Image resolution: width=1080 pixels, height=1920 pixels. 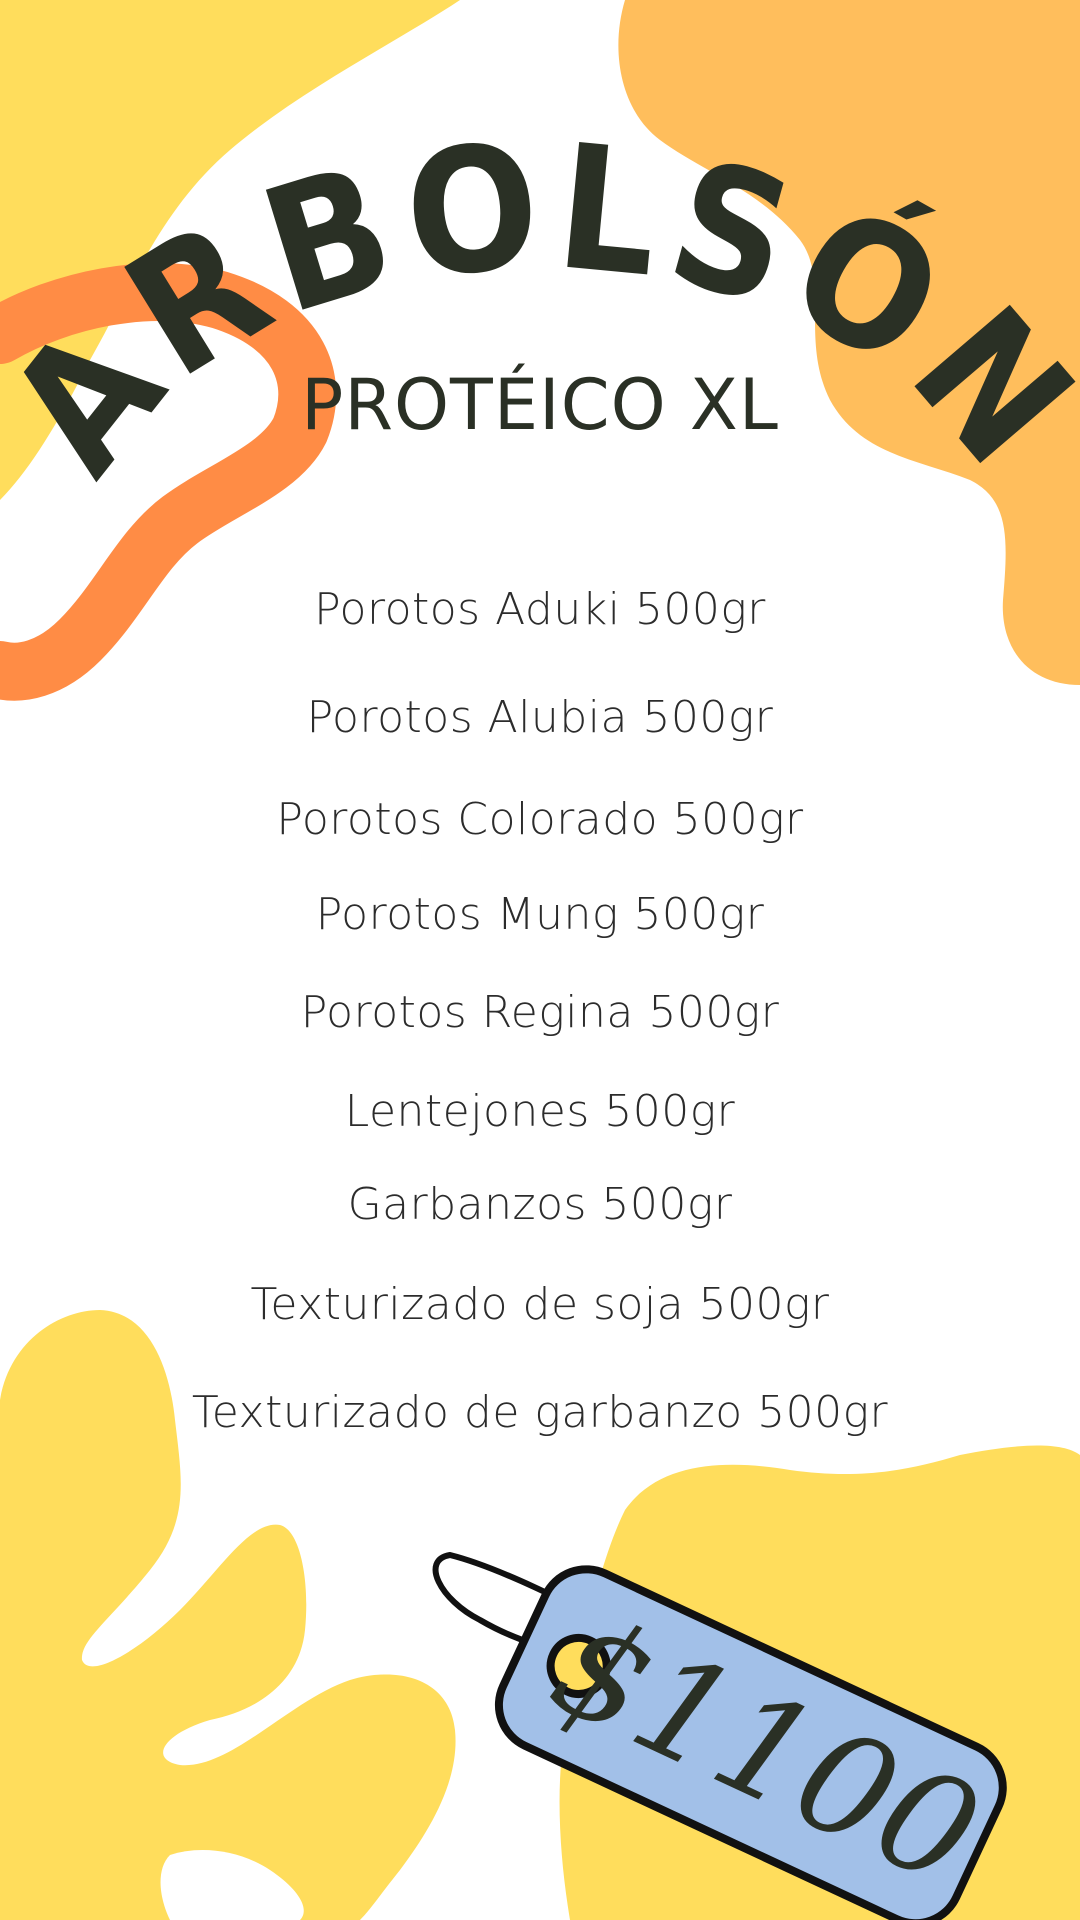 I want to click on list-item: Texturizado de soja 500gr, so click(x=540, y=1304).